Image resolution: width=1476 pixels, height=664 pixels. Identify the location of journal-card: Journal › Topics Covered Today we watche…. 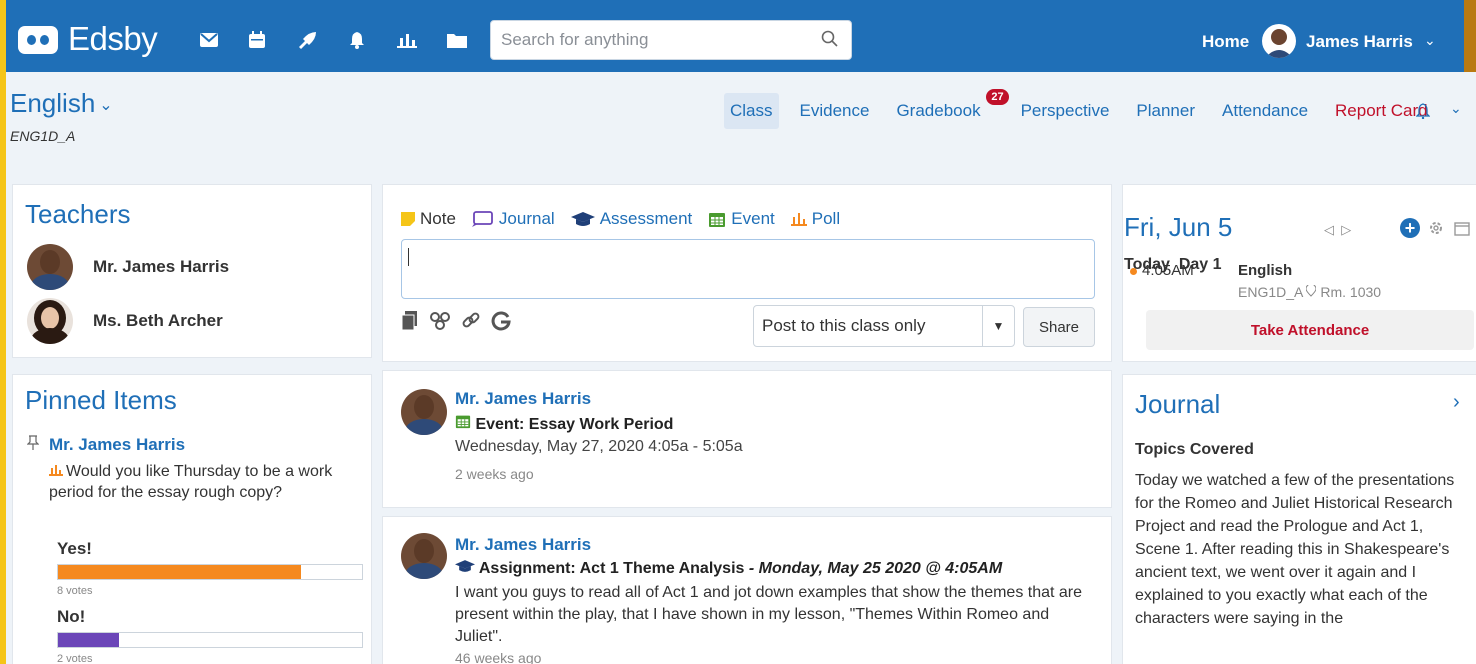
(1299, 519).